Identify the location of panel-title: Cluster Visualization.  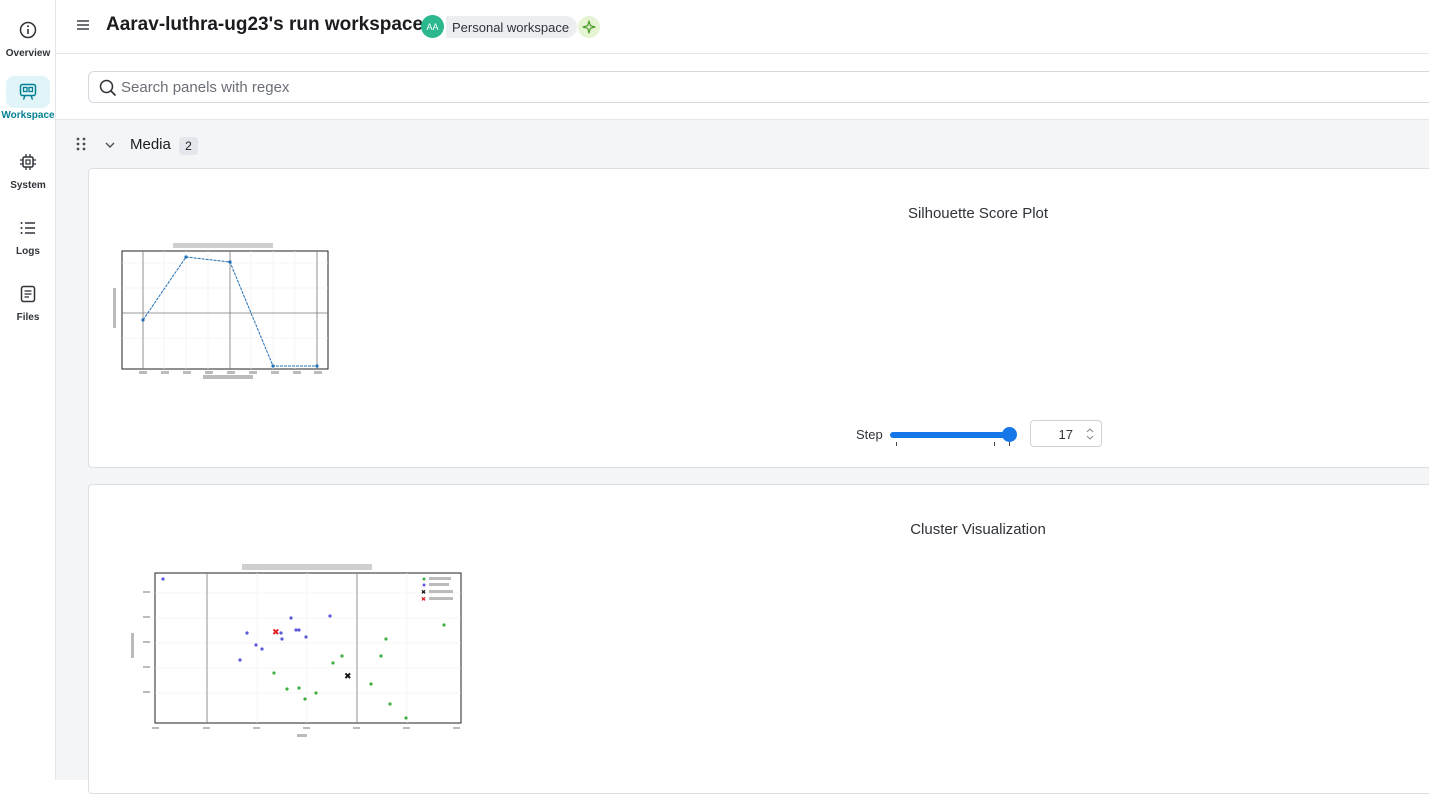
(978, 529).